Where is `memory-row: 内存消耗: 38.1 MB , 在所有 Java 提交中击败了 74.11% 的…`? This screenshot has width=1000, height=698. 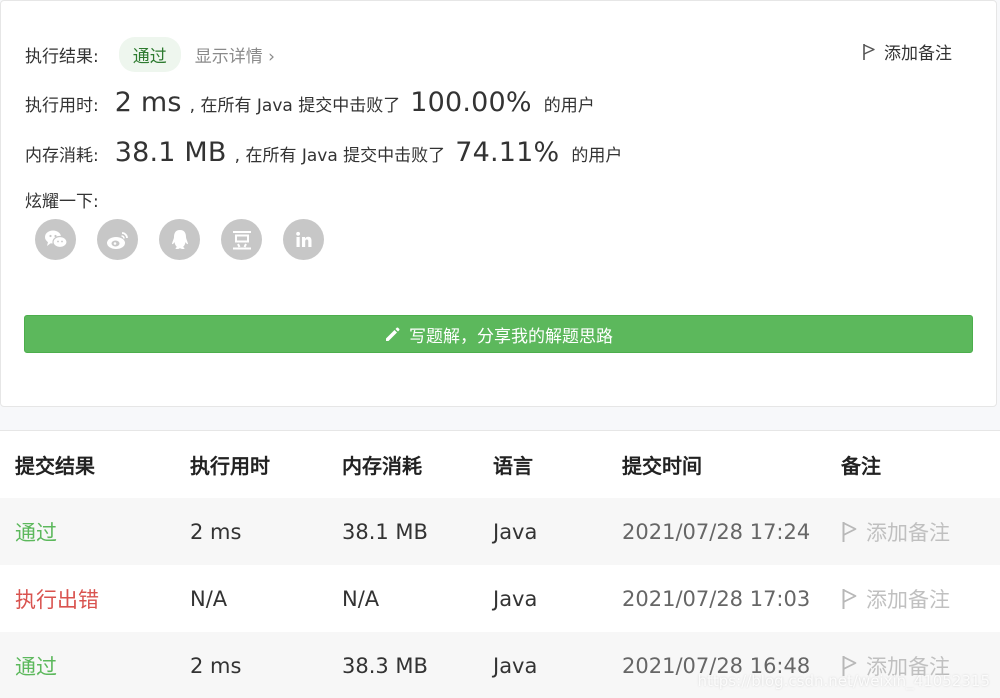 memory-row: 内存消耗: 38.1 MB , 在所有 Java 提交中击败了 74.11% 的… is located at coordinates (328, 152).